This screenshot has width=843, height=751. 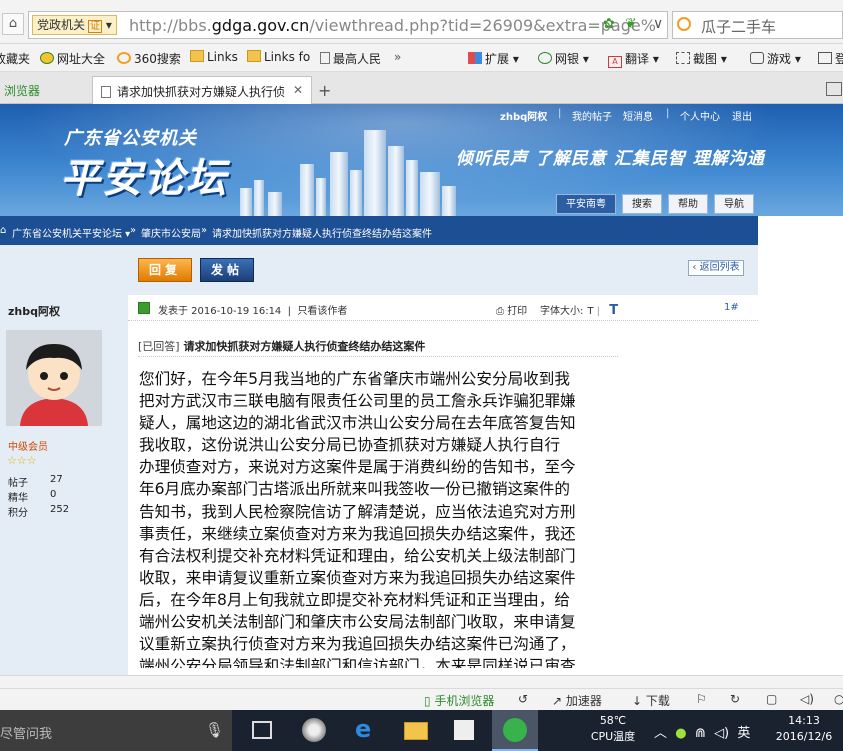 I want to click on author-stat-posts: 帖子 27, so click(x=35, y=481).